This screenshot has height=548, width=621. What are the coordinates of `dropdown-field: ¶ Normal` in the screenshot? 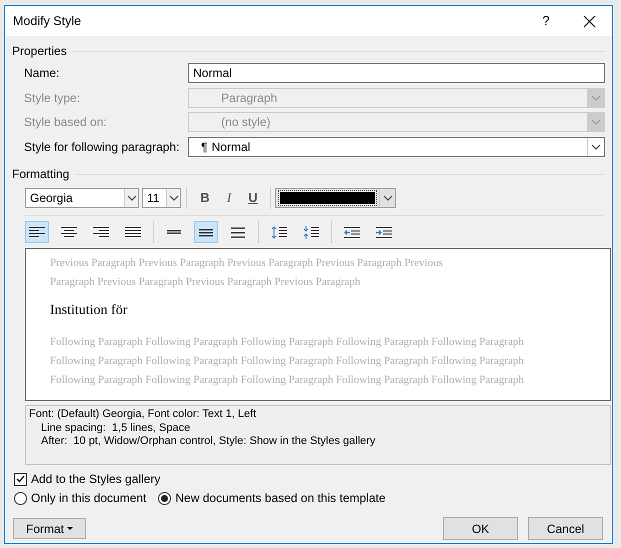 It's located at (396, 146).